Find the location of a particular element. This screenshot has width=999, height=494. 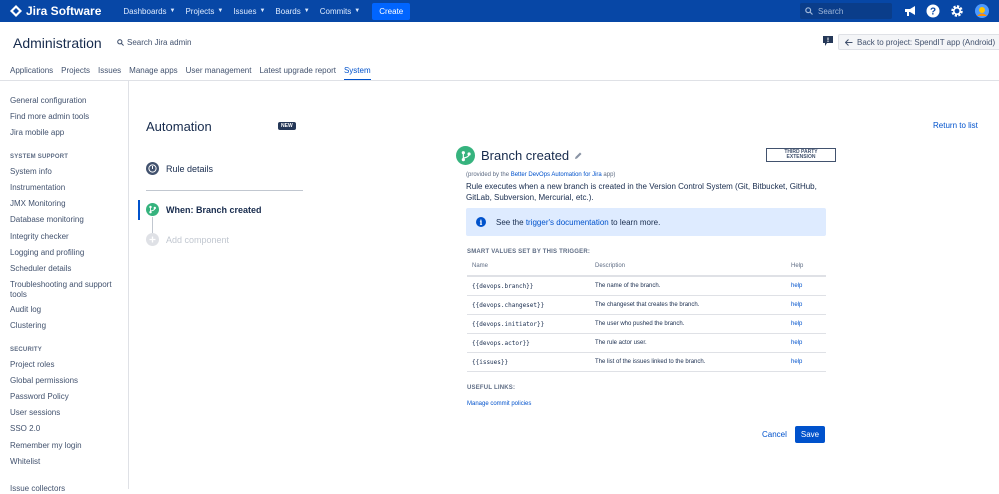

nav-commits-label: Commits is located at coordinates (335, 11).